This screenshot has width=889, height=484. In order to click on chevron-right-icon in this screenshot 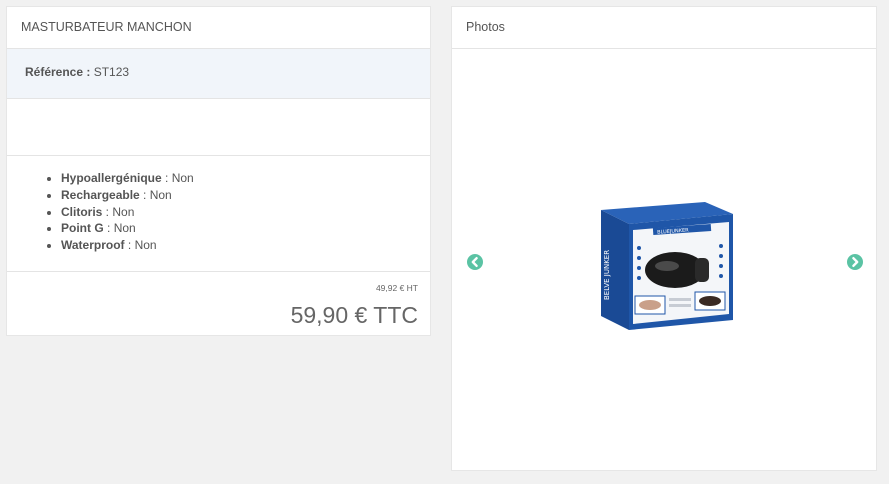, I will do `click(855, 262)`.